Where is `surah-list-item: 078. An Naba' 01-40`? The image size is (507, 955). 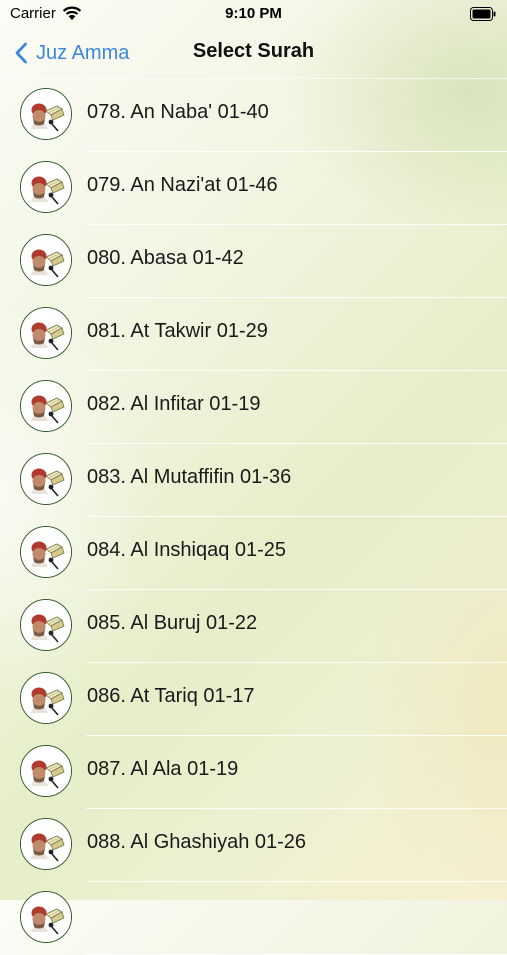
surah-list-item: 078. An Naba' 01-40 is located at coordinates (253, 115).